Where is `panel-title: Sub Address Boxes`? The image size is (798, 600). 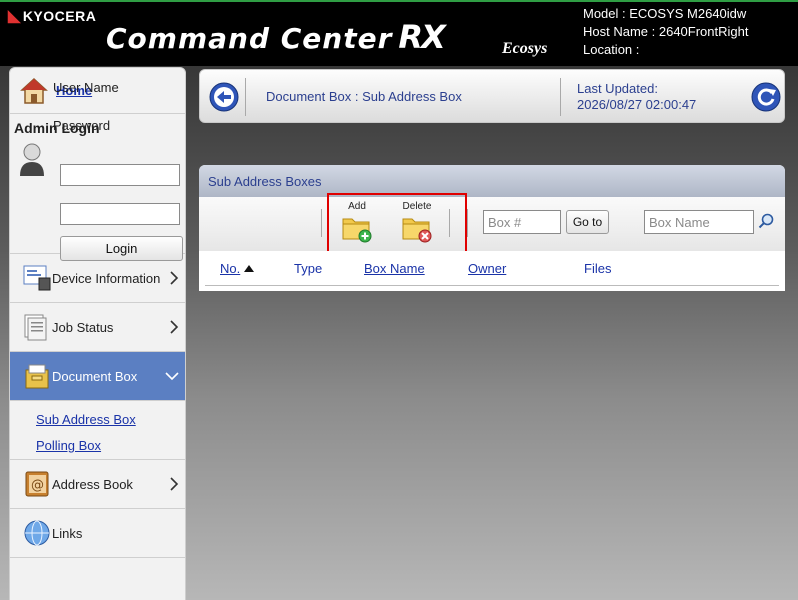 panel-title: Sub Address Boxes is located at coordinates (492, 181).